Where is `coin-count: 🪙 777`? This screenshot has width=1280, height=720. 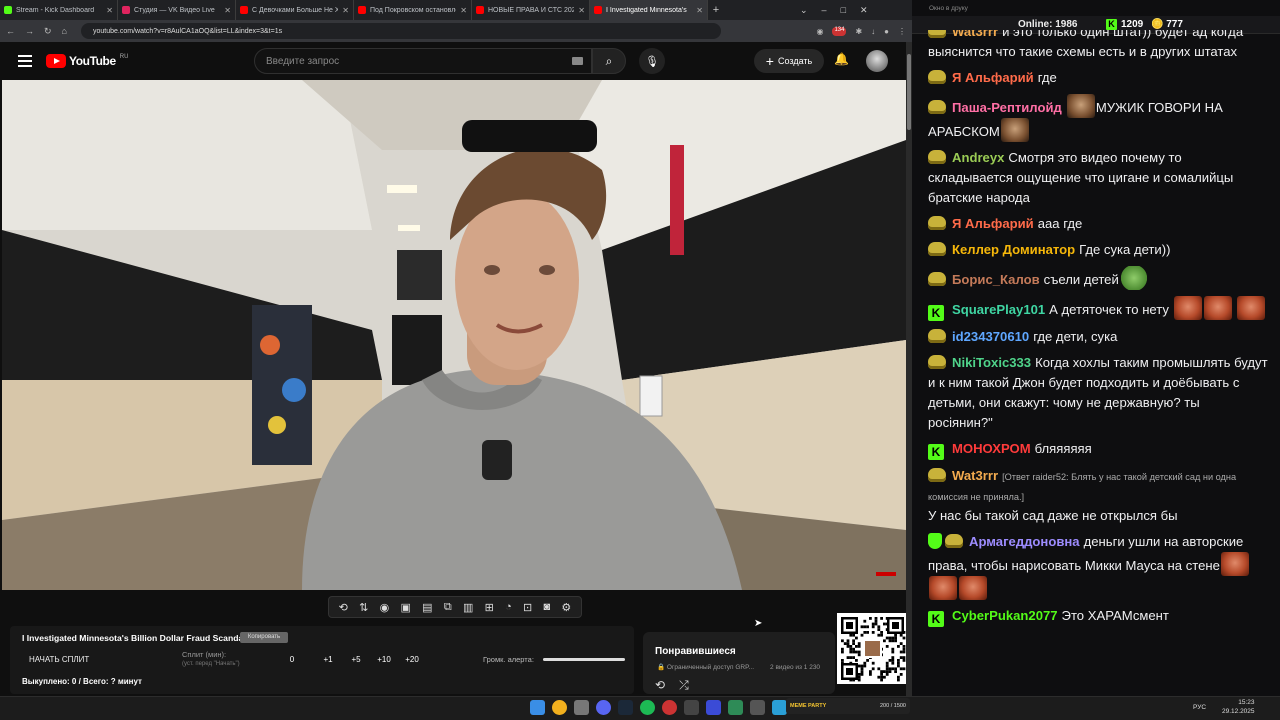
coin-count: 🪙 777 is located at coordinates (1167, 24).